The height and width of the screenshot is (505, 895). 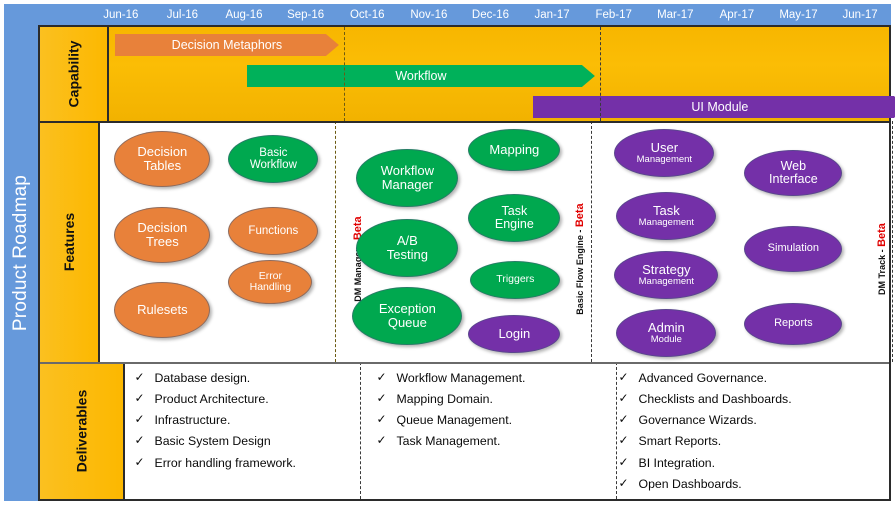 I want to click on feature-oval-user-management: User Management, so click(x=664, y=153).